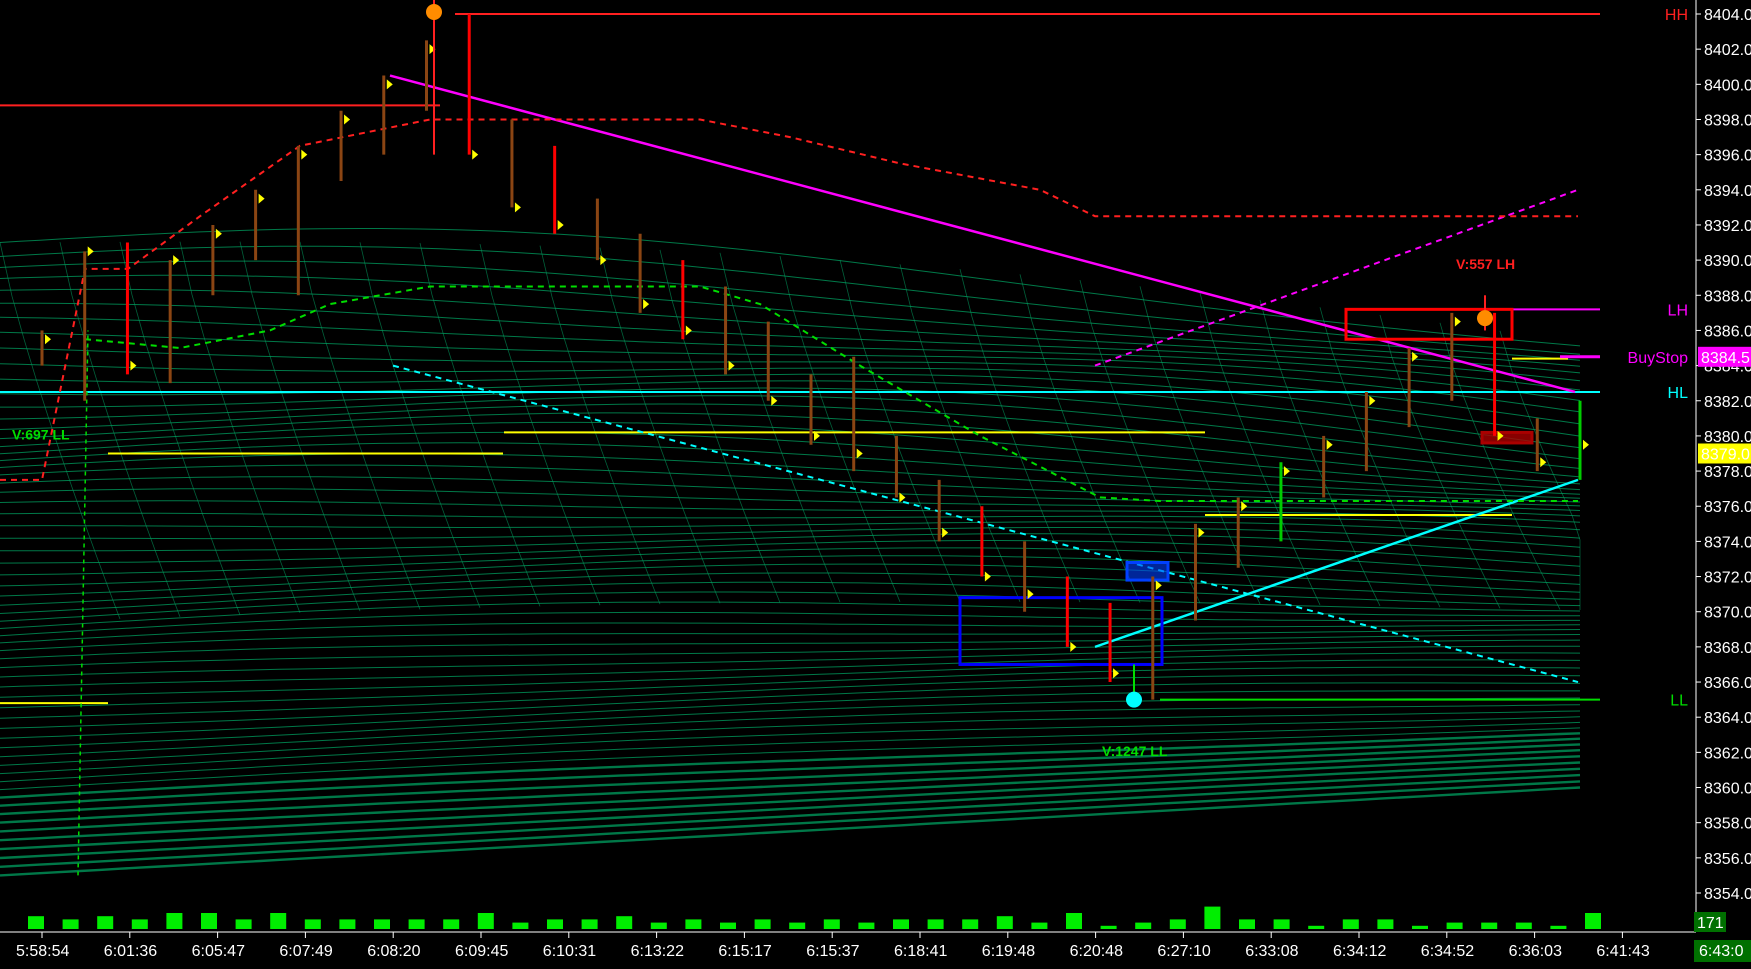 This screenshot has height=969, width=1751. What do you see at coordinates (1721, 951) in the screenshot?
I see `time-readout: 6:43:0` at bounding box center [1721, 951].